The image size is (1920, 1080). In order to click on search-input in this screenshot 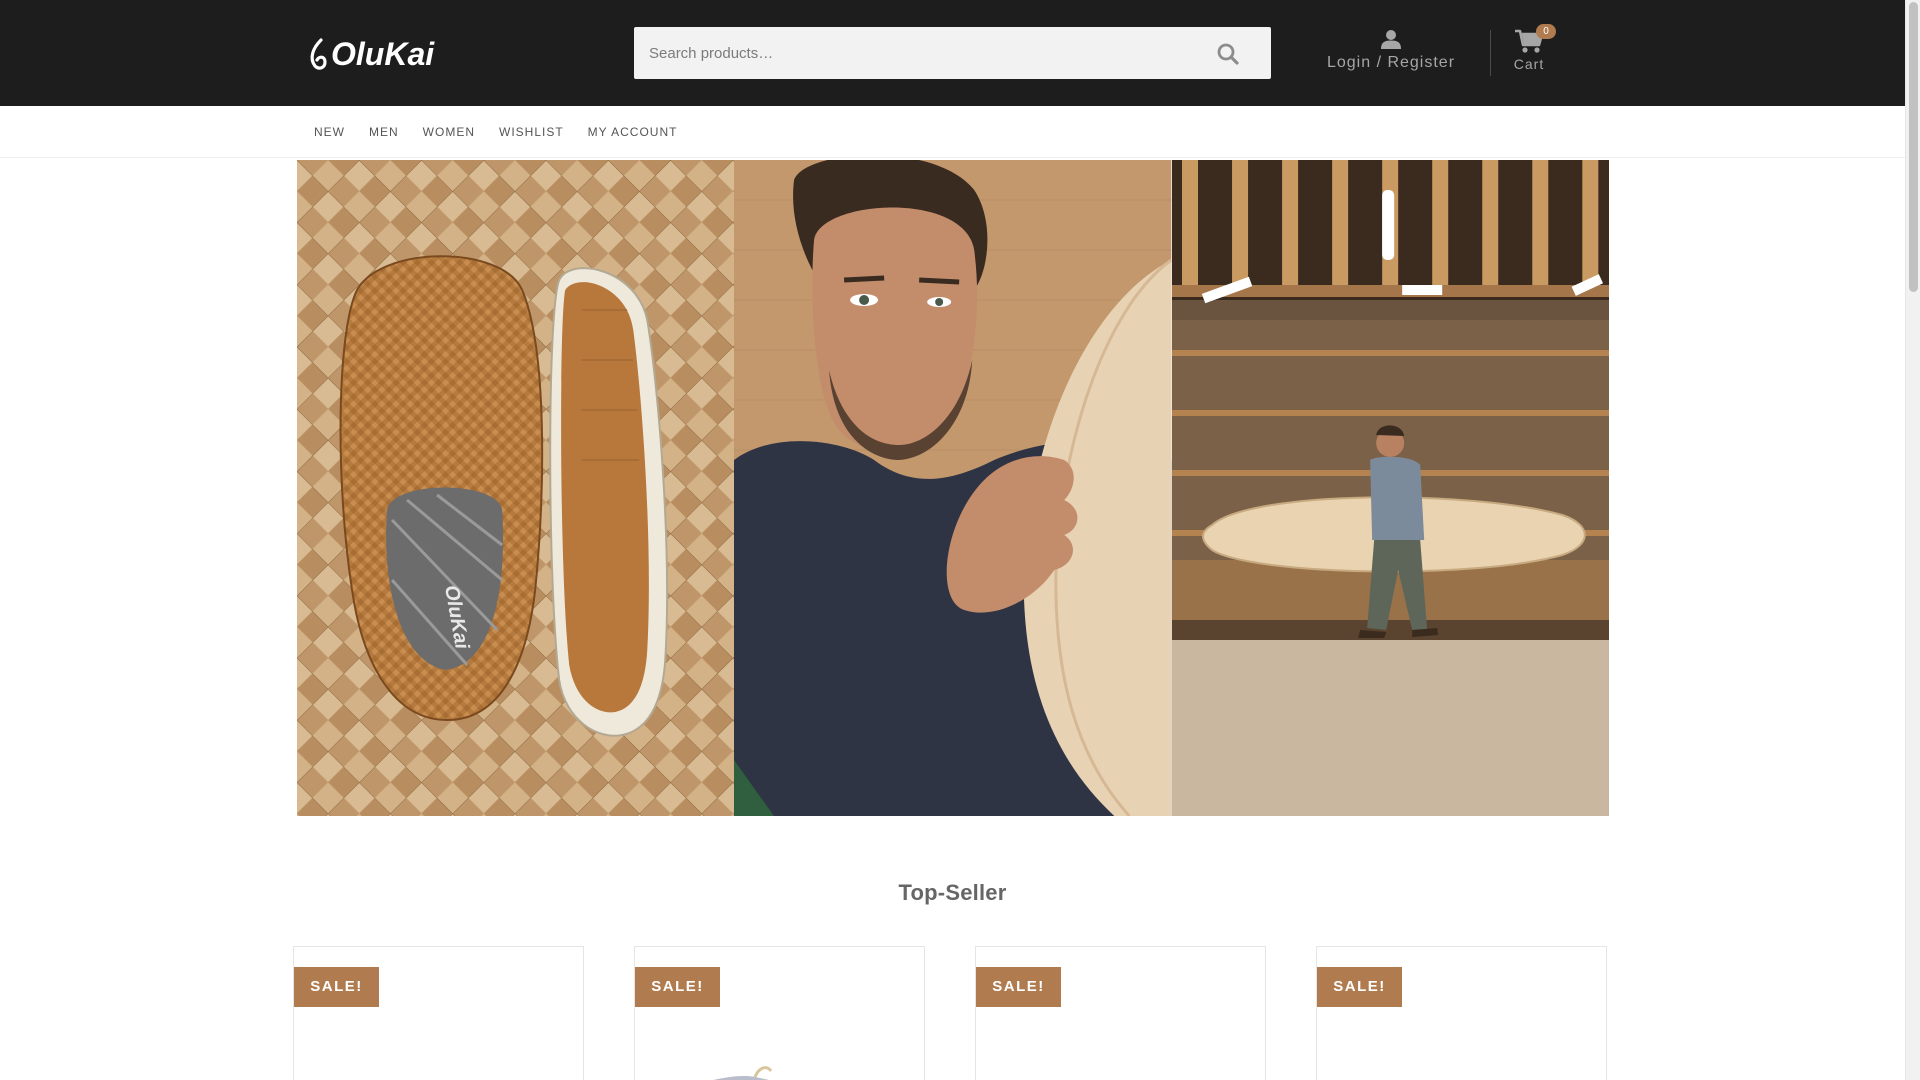, I will do `click(914, 53)`.